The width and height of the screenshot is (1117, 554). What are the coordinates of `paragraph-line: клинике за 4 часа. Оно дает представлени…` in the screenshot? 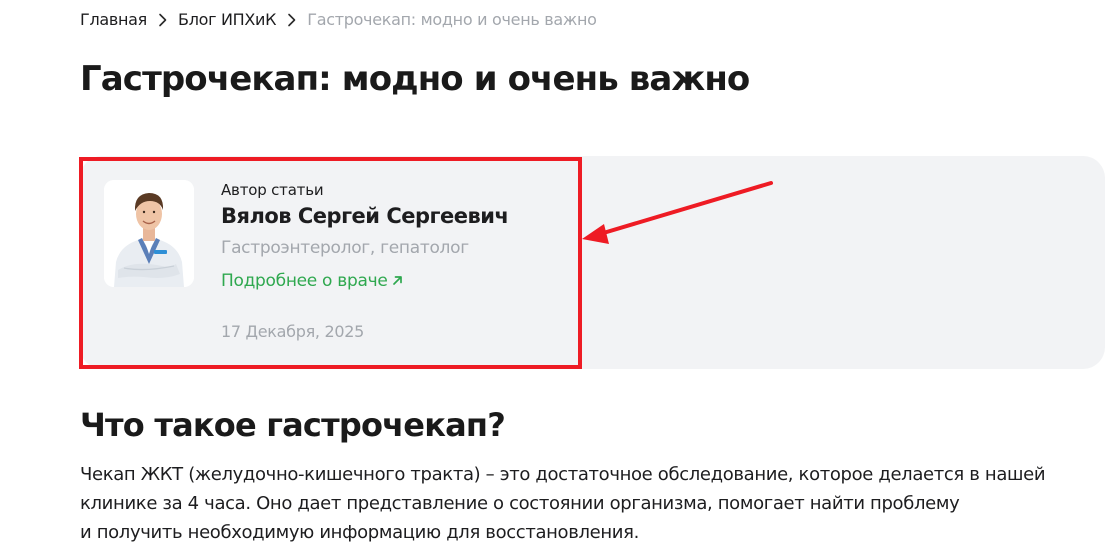 It's located at (520, 503).